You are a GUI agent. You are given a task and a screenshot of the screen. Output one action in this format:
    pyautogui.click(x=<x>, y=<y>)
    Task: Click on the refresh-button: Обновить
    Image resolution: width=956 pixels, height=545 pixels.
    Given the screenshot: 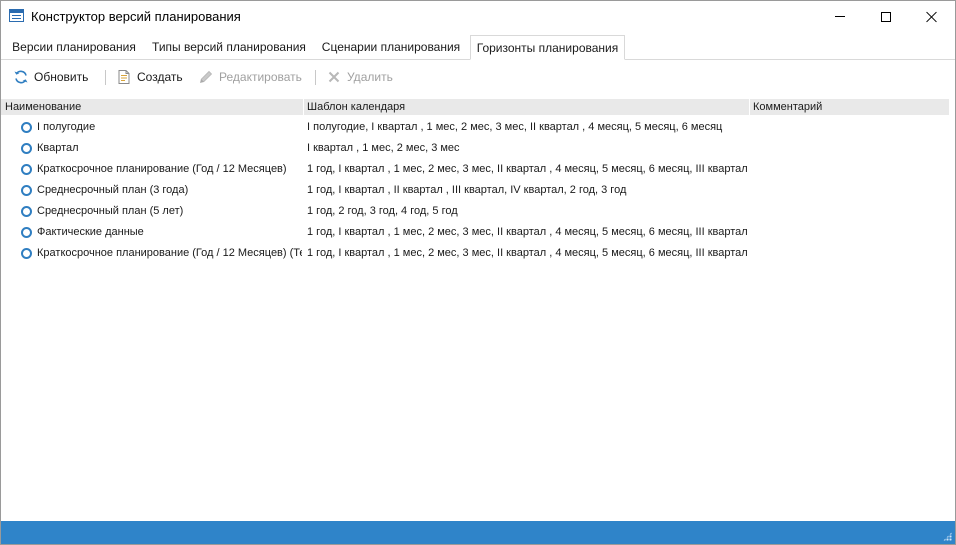 What is the action you would take?
    pyautogui.click(x=50, y=77)
    